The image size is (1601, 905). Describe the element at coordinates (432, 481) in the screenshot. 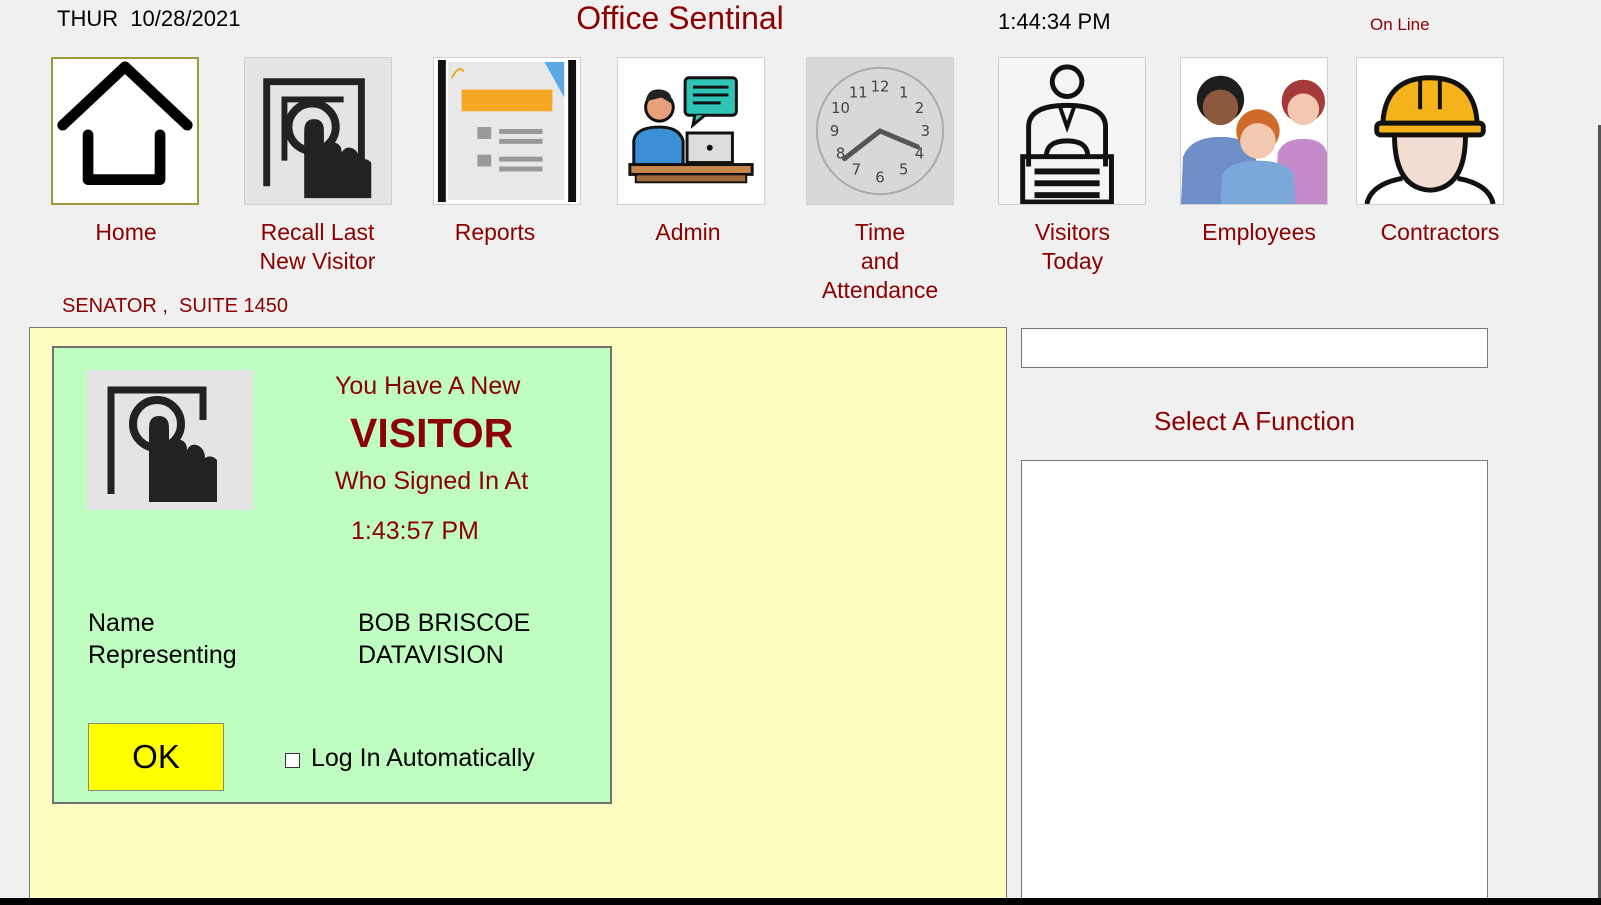

I see `notice-line-2: Who Signed In At` at that location.